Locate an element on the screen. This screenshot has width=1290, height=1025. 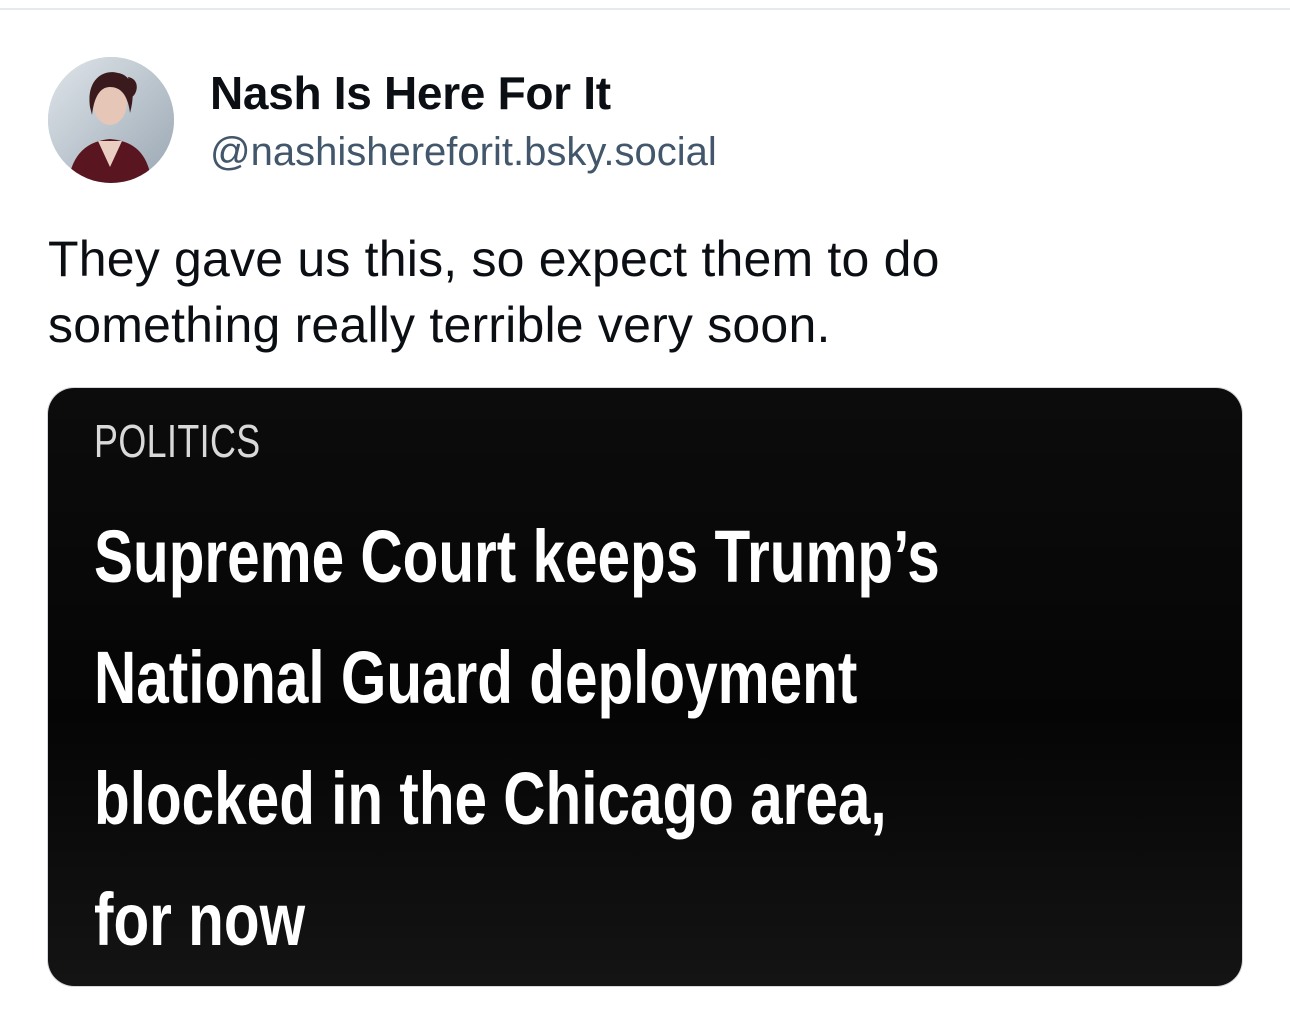
embed-headline-line: Supreme Court keeps Trump’s is located at coordinates (517, 556).